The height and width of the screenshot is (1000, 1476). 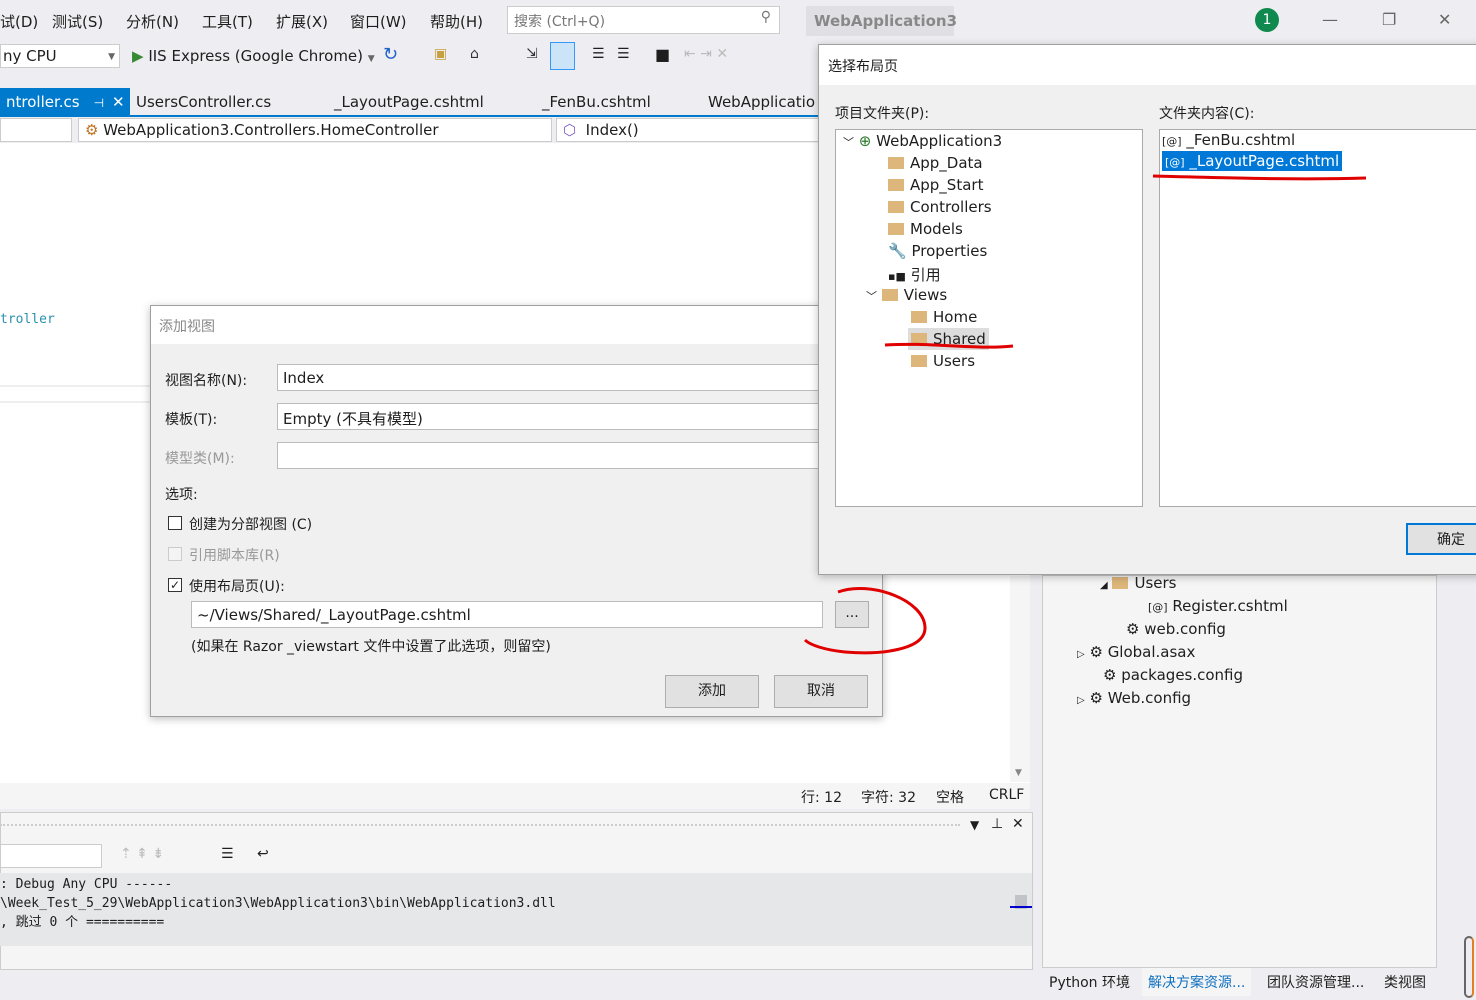 What do you see at coordinates (865, 620) in the screenshot?
I see `annotation-circle` at bounding box center [865, 620].